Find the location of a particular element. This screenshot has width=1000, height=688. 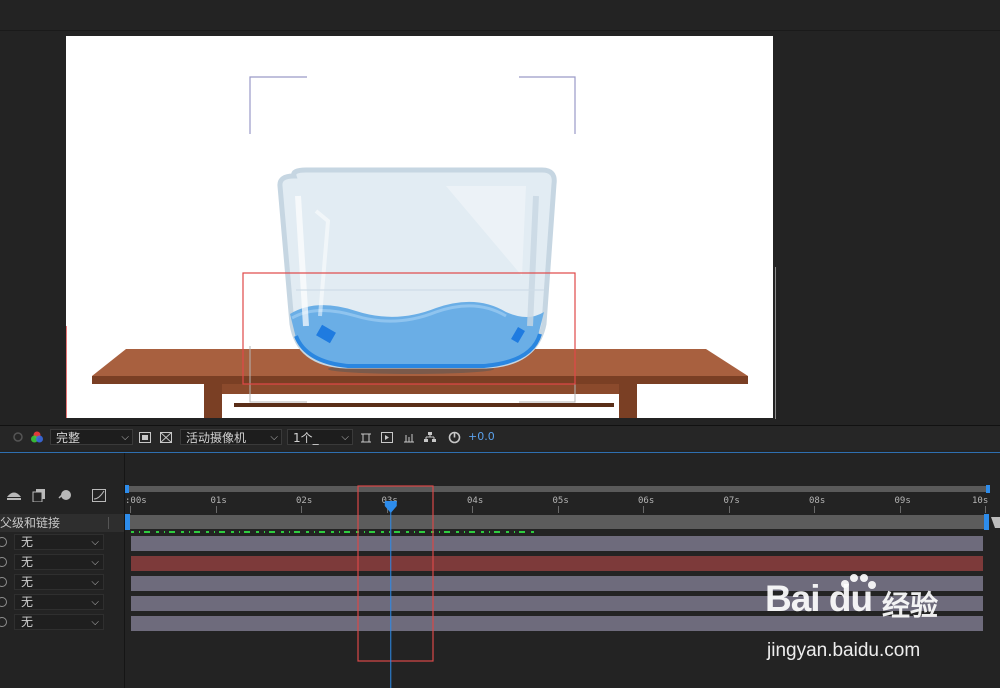

channels-icon is located at coordinates (37, 437).